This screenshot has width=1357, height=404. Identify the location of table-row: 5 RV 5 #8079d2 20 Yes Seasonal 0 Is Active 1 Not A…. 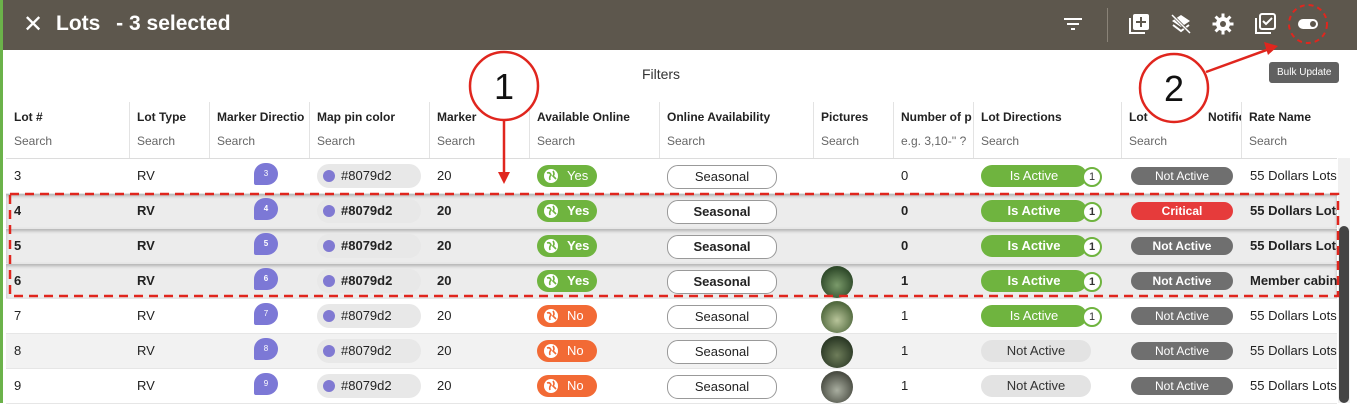
(671, 246).